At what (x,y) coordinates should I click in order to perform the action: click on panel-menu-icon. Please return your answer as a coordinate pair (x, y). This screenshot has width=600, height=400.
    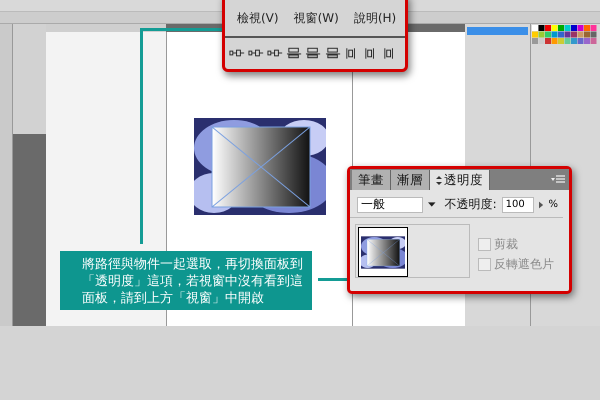
    Looking at the image, I should click on (558, 179).